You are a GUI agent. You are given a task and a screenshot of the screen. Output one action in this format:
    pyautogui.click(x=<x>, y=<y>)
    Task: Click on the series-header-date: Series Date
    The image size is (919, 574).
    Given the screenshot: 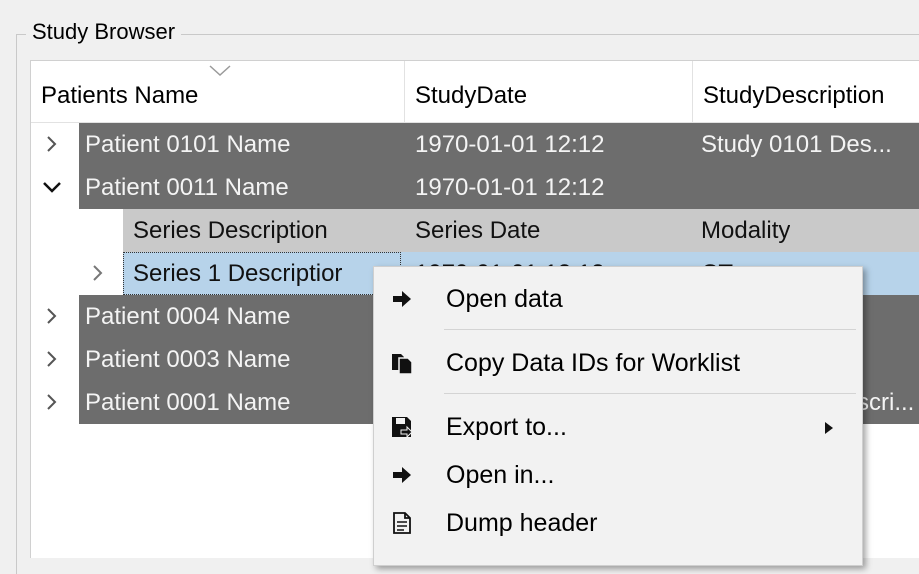 What is the action you would take?
    pyautogui.click(x=478, y=230)
    